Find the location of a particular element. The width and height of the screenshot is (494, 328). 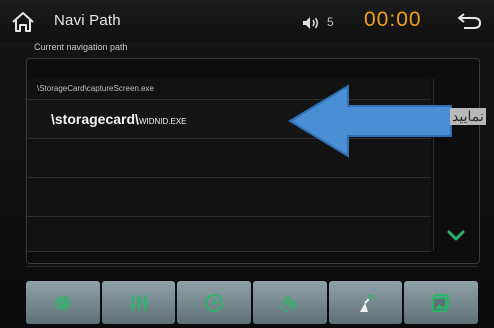

clock-icon is located at coordinates (214, 302).